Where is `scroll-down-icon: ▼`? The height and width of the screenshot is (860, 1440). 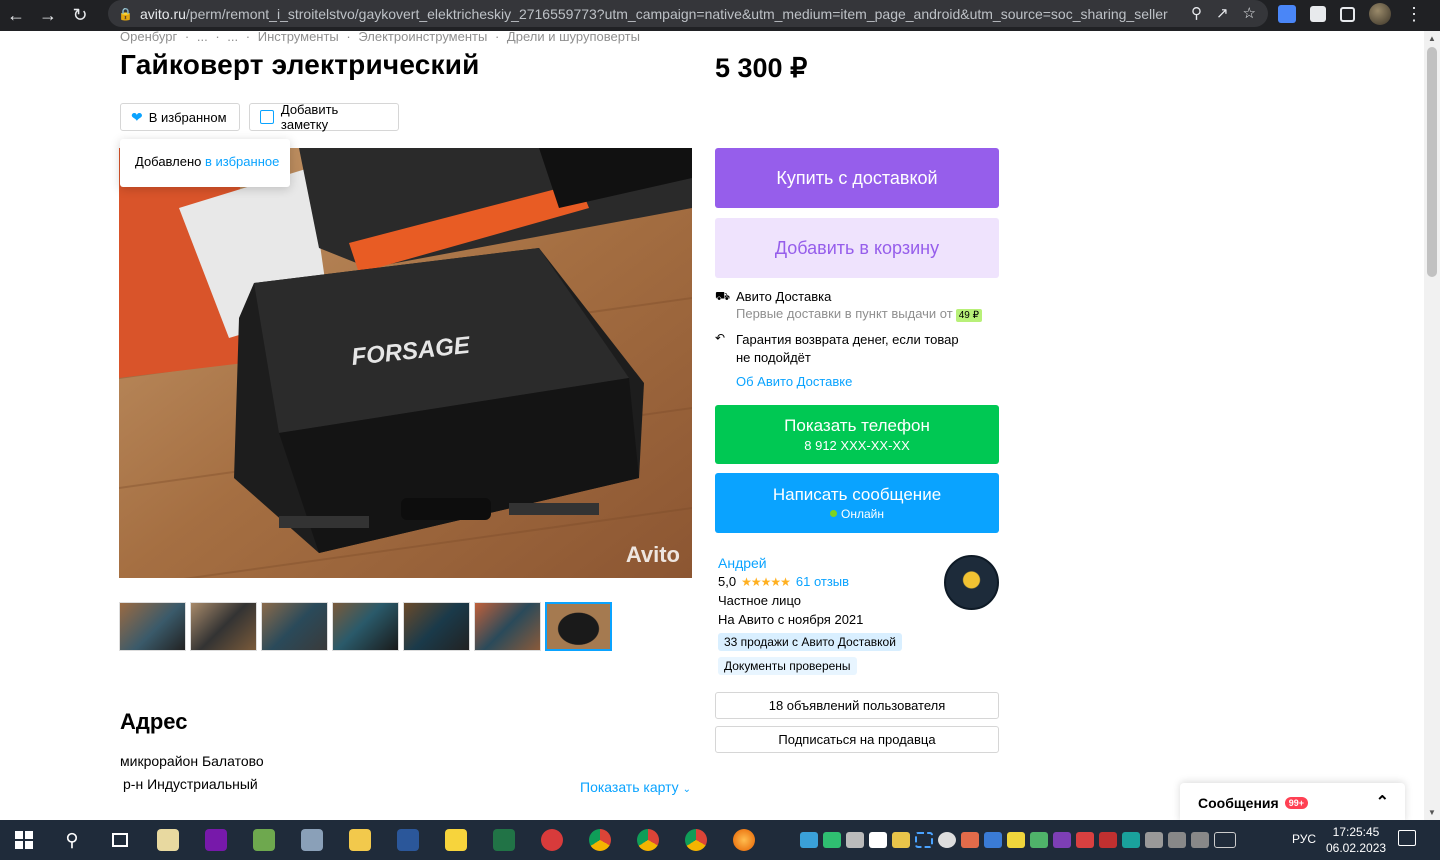 scroll-down-icon: ▼ is located at coordinates (1432, 812).